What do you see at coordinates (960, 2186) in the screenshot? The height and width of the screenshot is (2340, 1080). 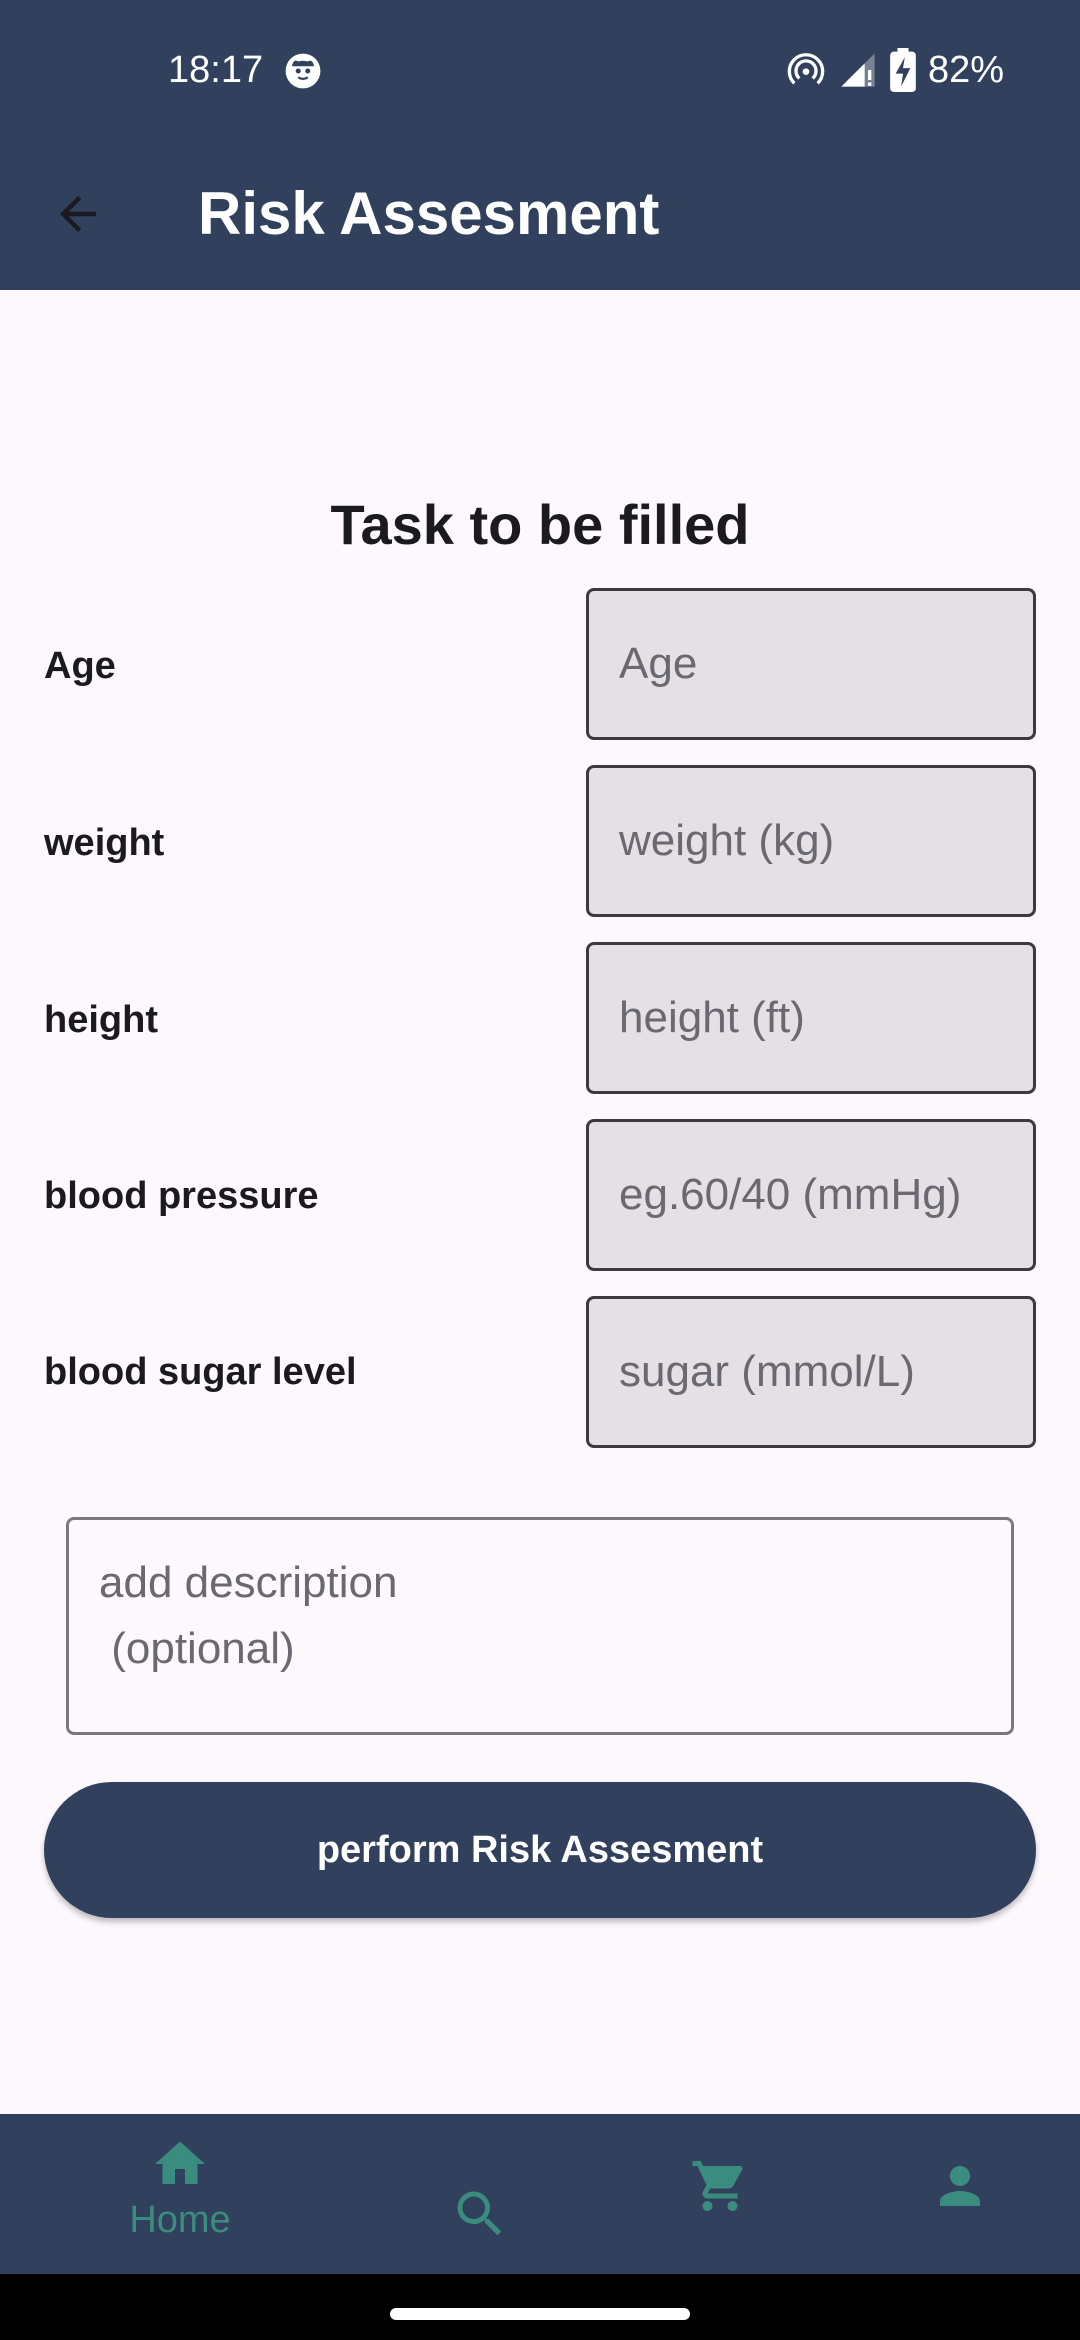 I see `person-icon` at bounding box center [960, 2186].